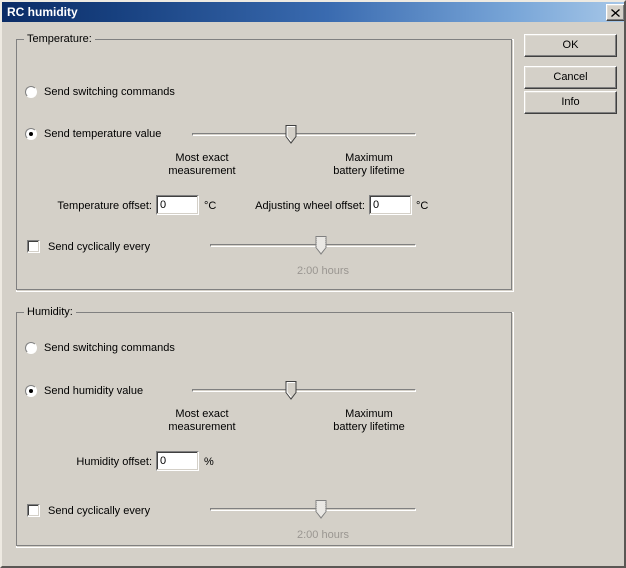 The height and width of the screenshot is (568, 626). Describe the element at coordinates (313, 12) in the screenshot. I see `title-bar: RC humidity` at that location.